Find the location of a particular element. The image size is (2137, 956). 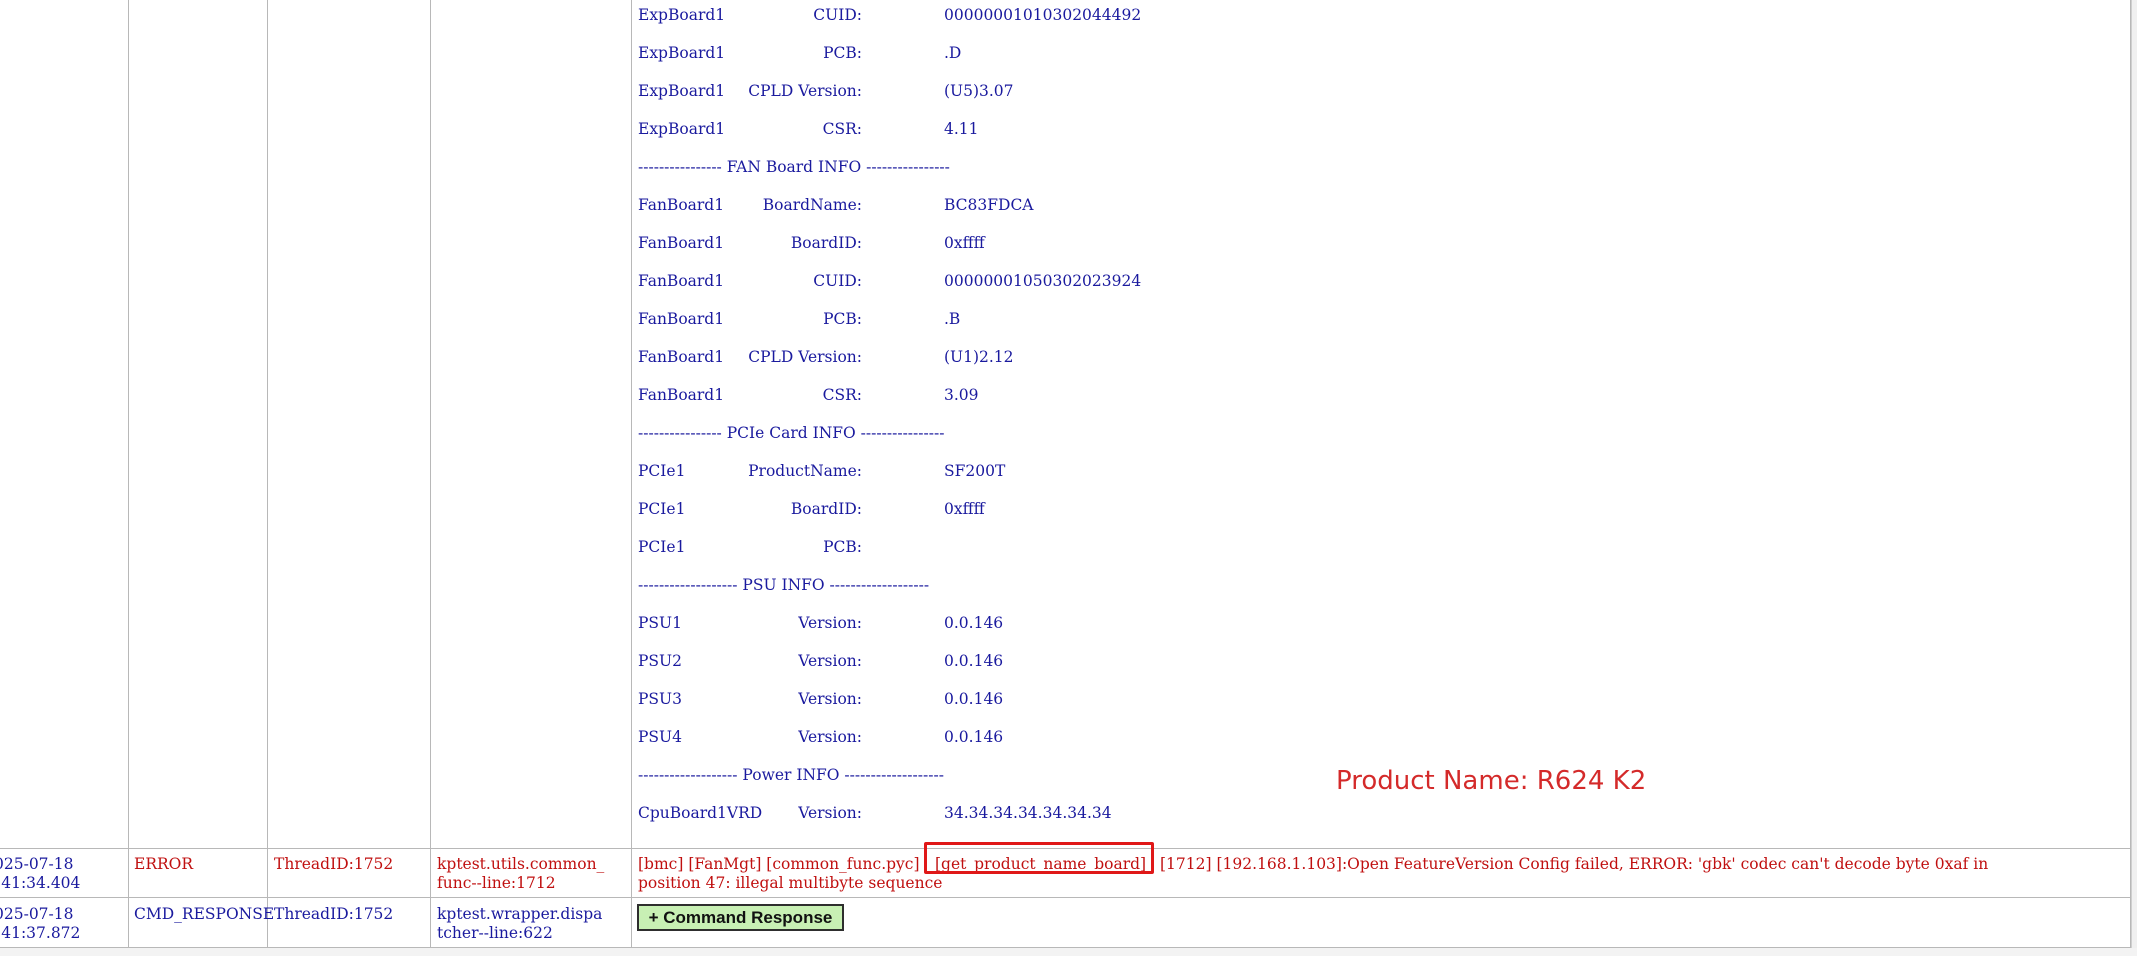

horizontal-scrollbar is located at coordinates (1068, 952).